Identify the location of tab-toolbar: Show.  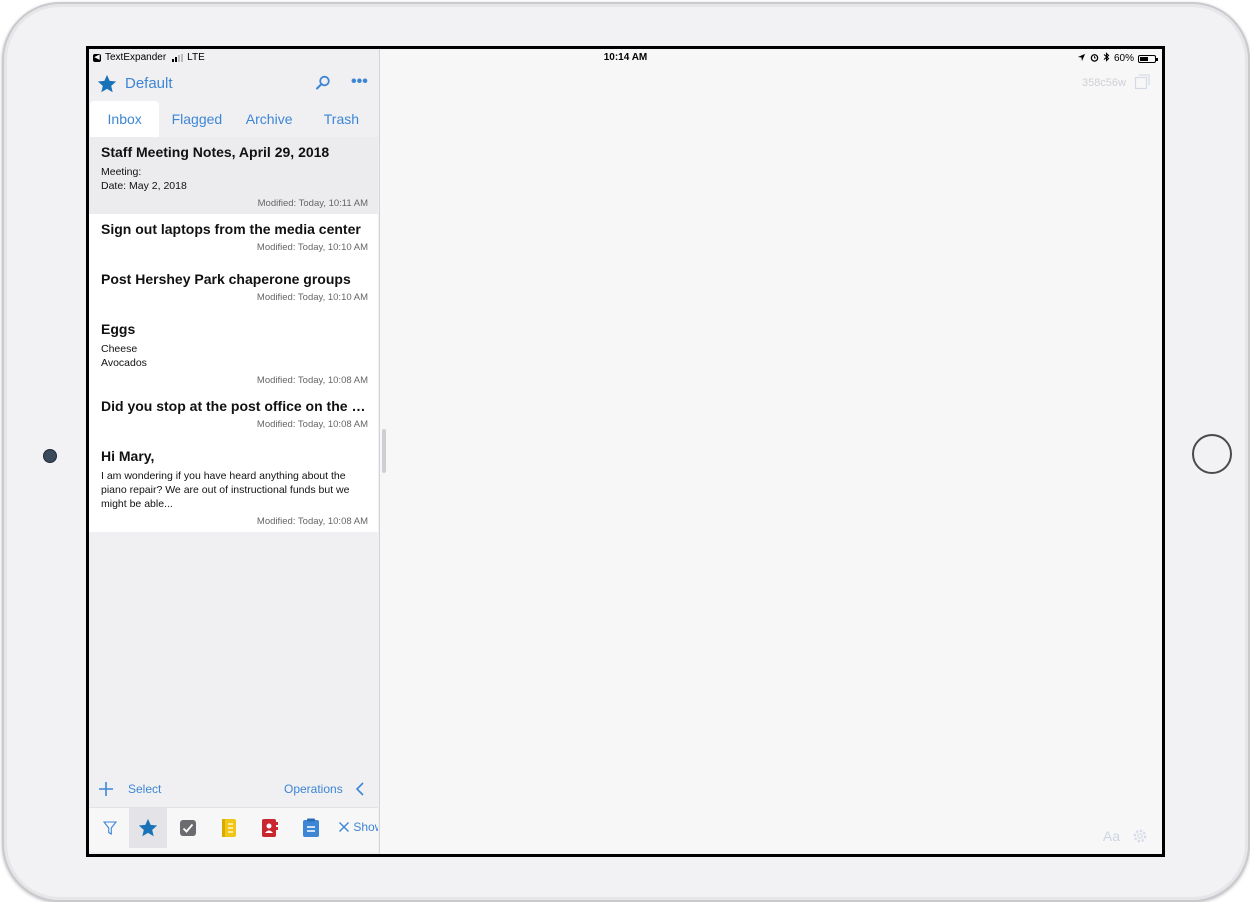
(233, 829).